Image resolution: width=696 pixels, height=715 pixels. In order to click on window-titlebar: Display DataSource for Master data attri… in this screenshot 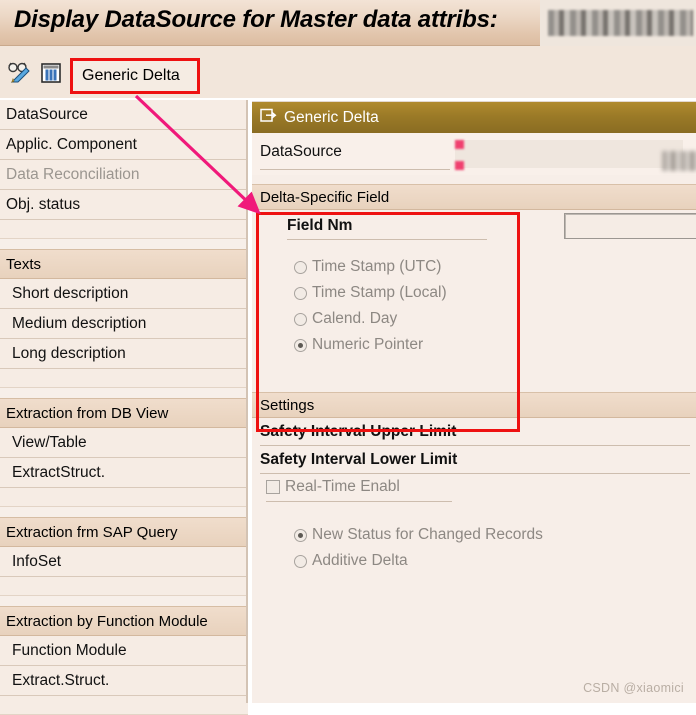, I will do `click(348, 23)`.